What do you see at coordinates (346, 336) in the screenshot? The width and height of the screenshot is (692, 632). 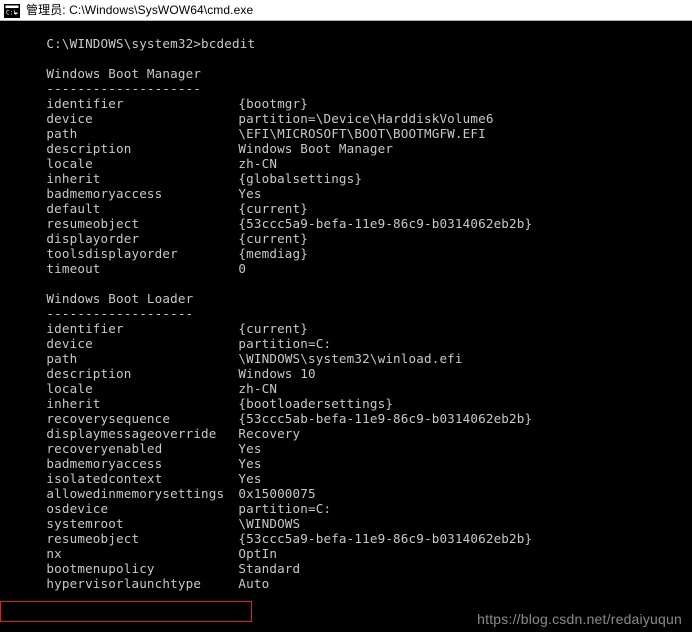 I see `table-row: device partition=C:` at bounding box center [346, 336].